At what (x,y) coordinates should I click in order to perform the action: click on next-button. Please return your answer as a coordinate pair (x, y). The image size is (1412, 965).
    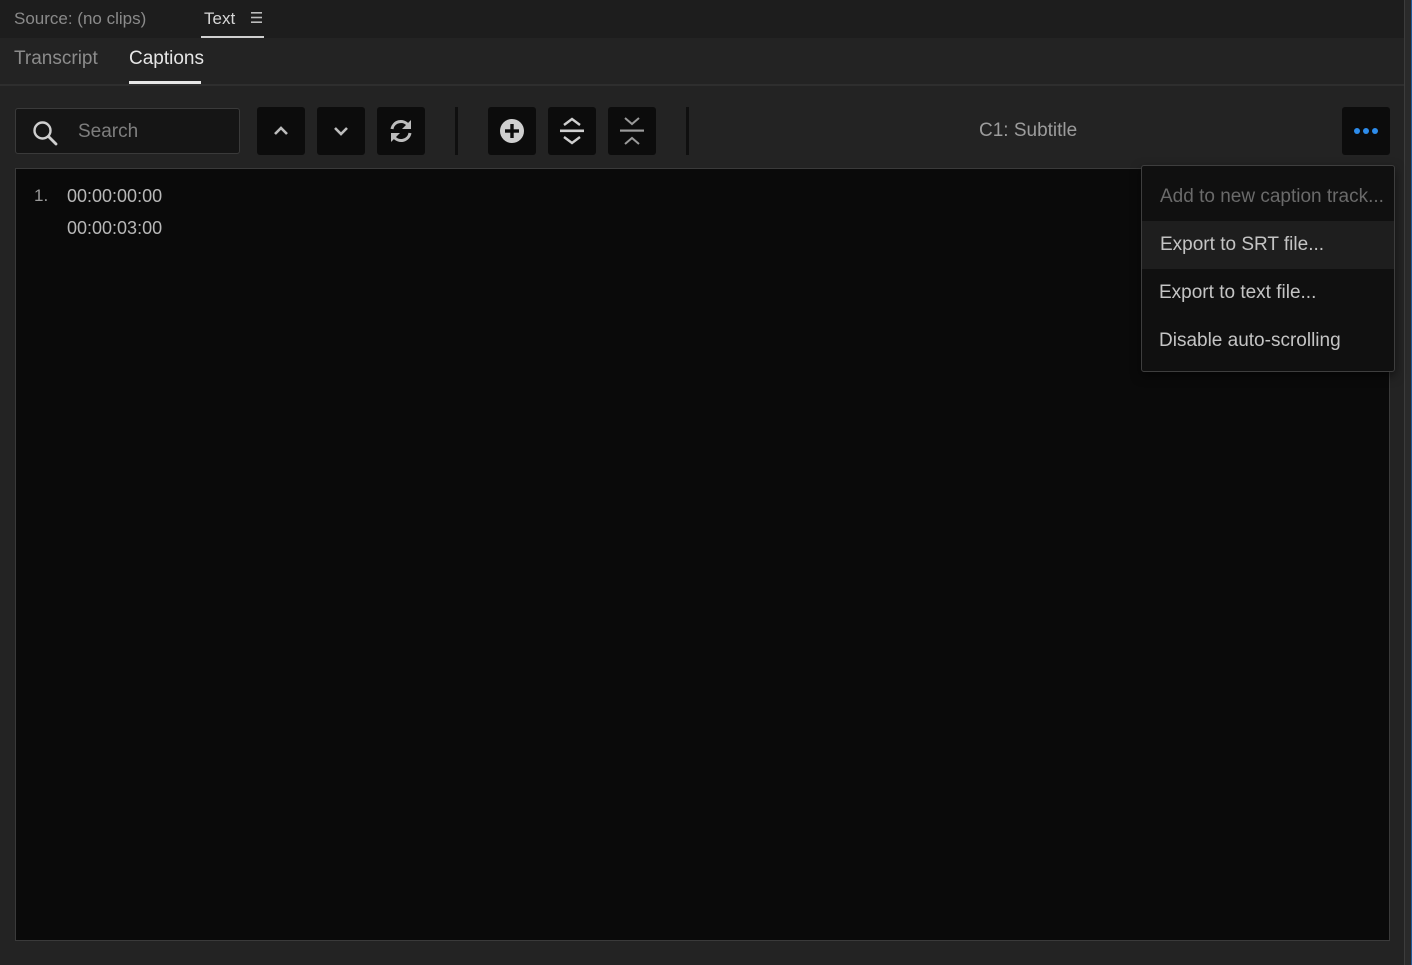
    Looking at the image, I should click on (341, 131).